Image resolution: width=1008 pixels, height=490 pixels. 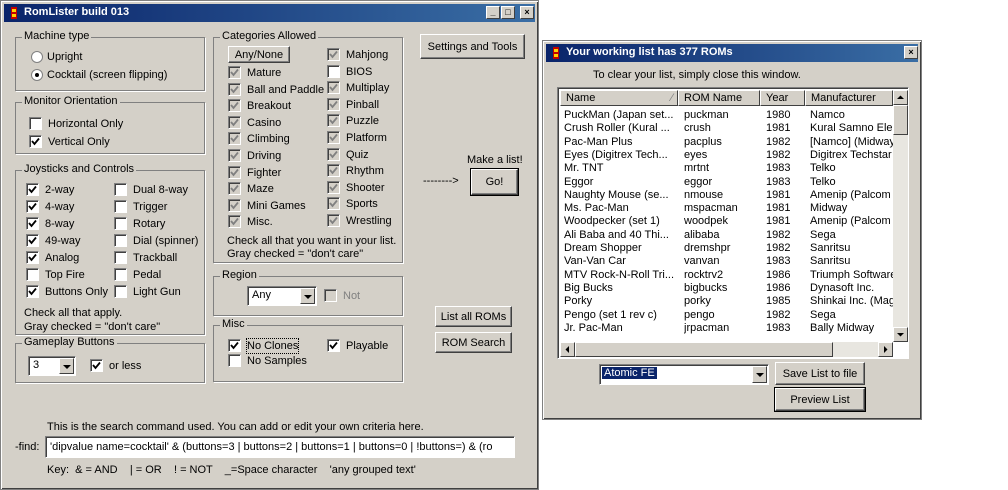 I want to click on column-header-year: Year, so click(x=782, y=98).